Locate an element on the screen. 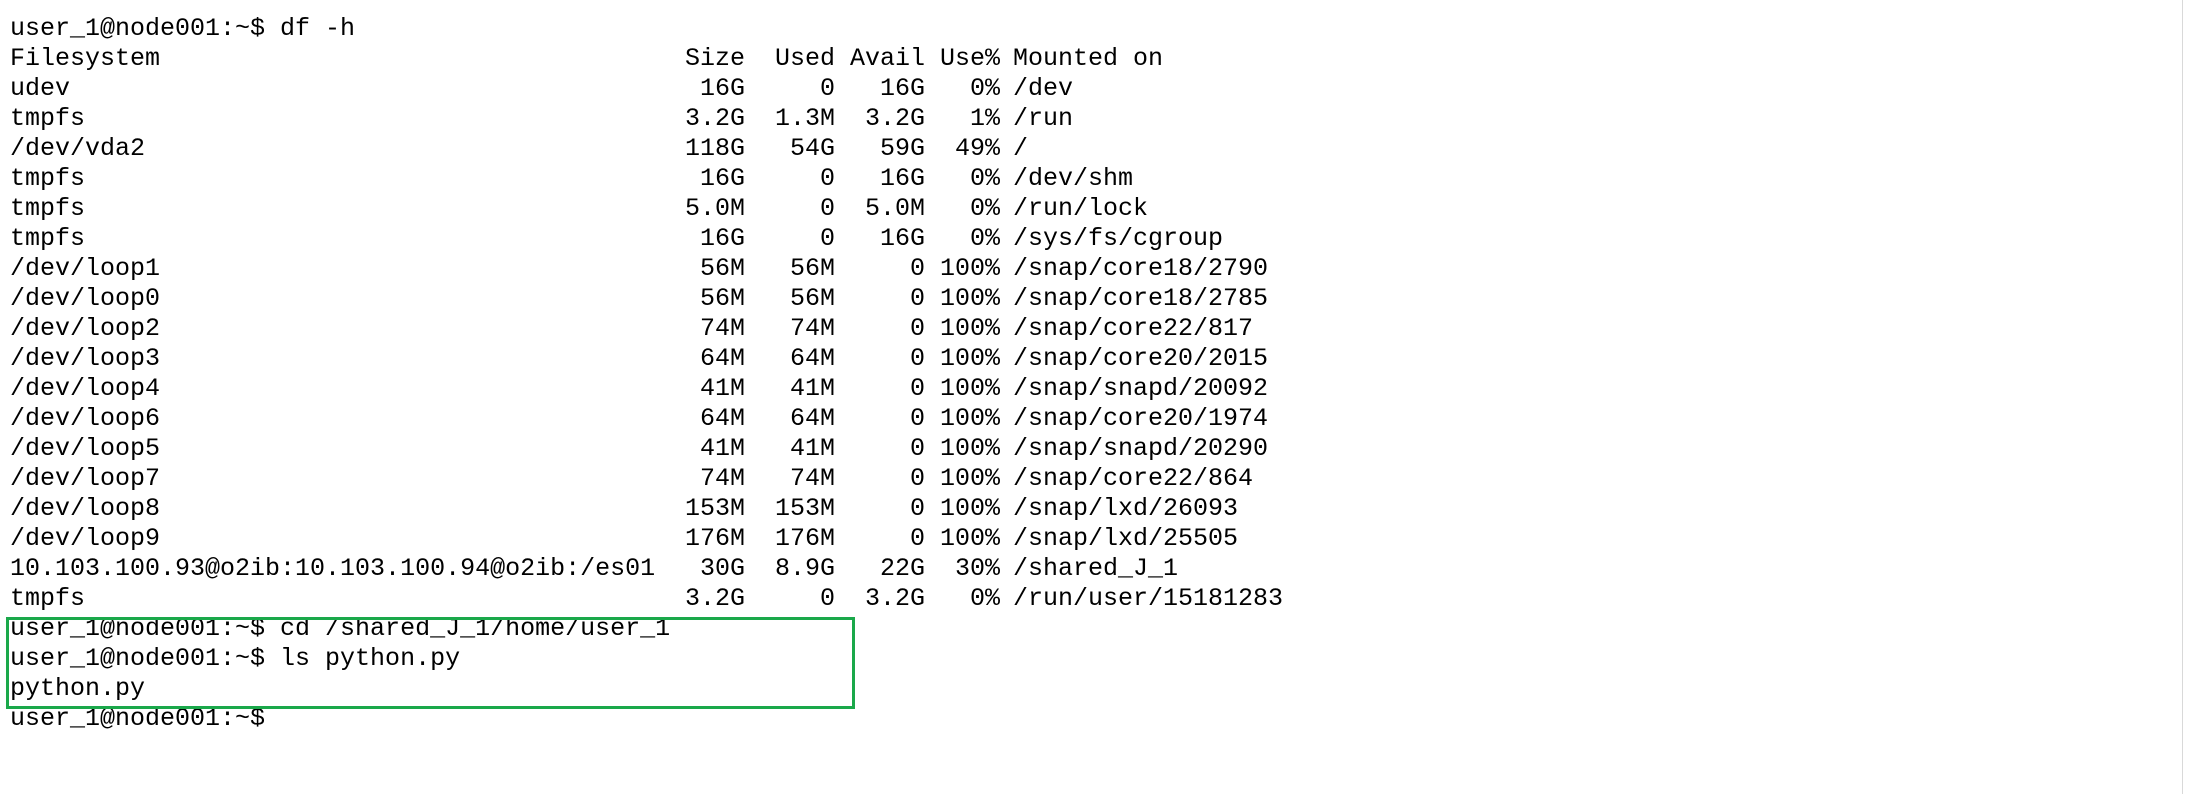  df-cell-filesystem: udev is located at coordinates (40, 88).